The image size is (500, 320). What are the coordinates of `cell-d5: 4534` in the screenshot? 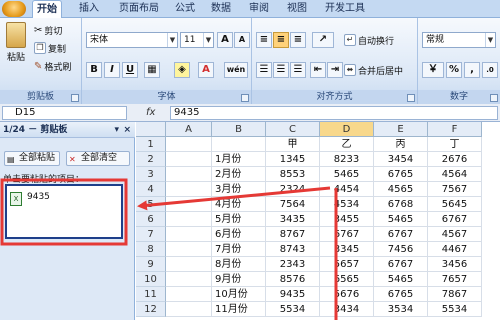 It's located at (347, 204).